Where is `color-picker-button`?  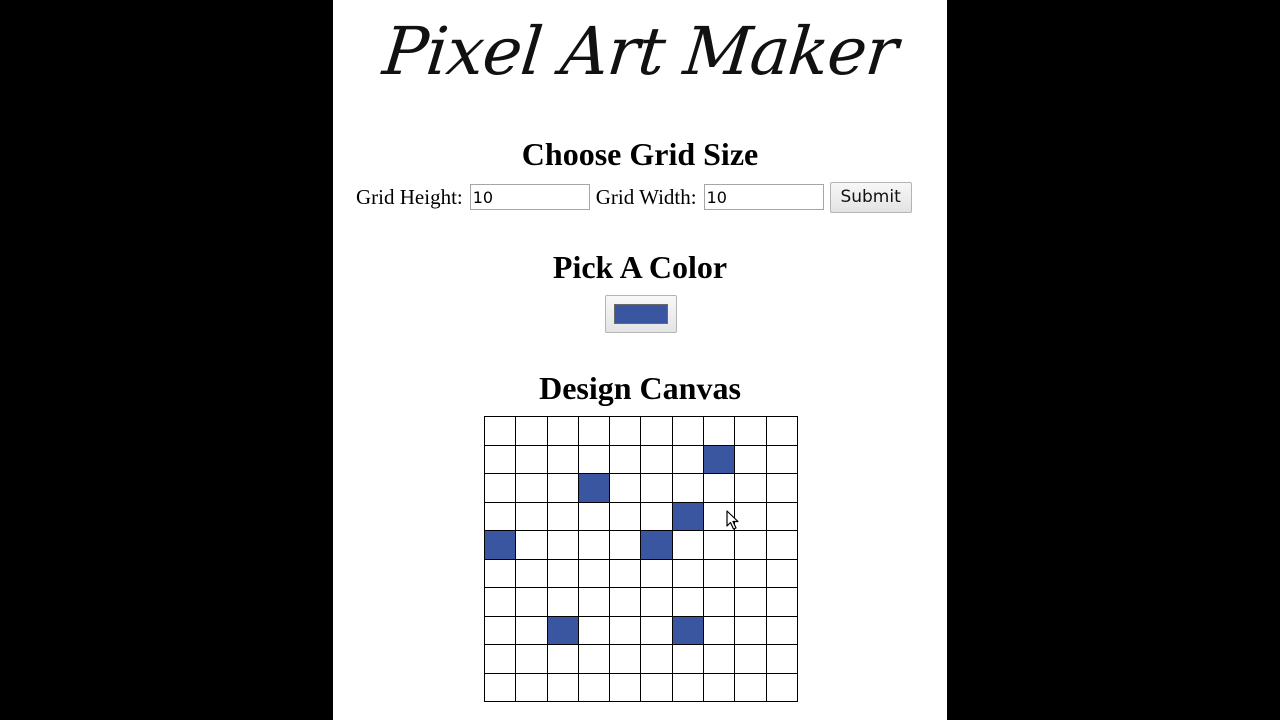 color-picker-button is located at coordinates (641, 314).